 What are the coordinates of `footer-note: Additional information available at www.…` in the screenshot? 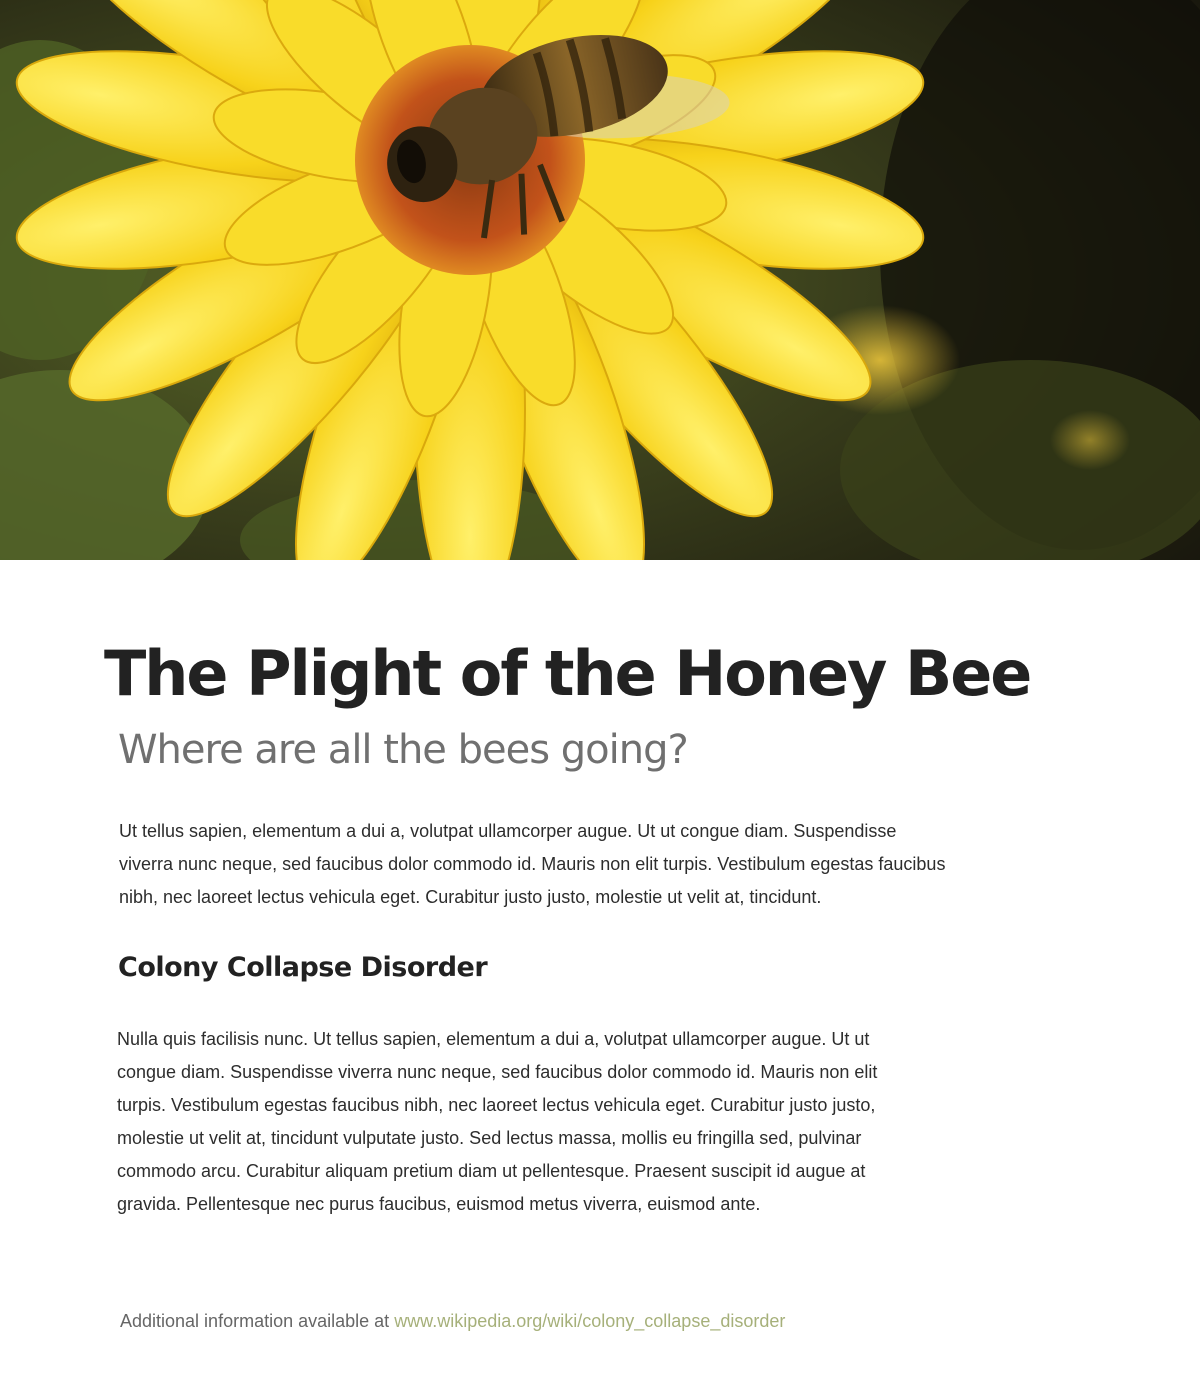 It's located at (452, 1321).